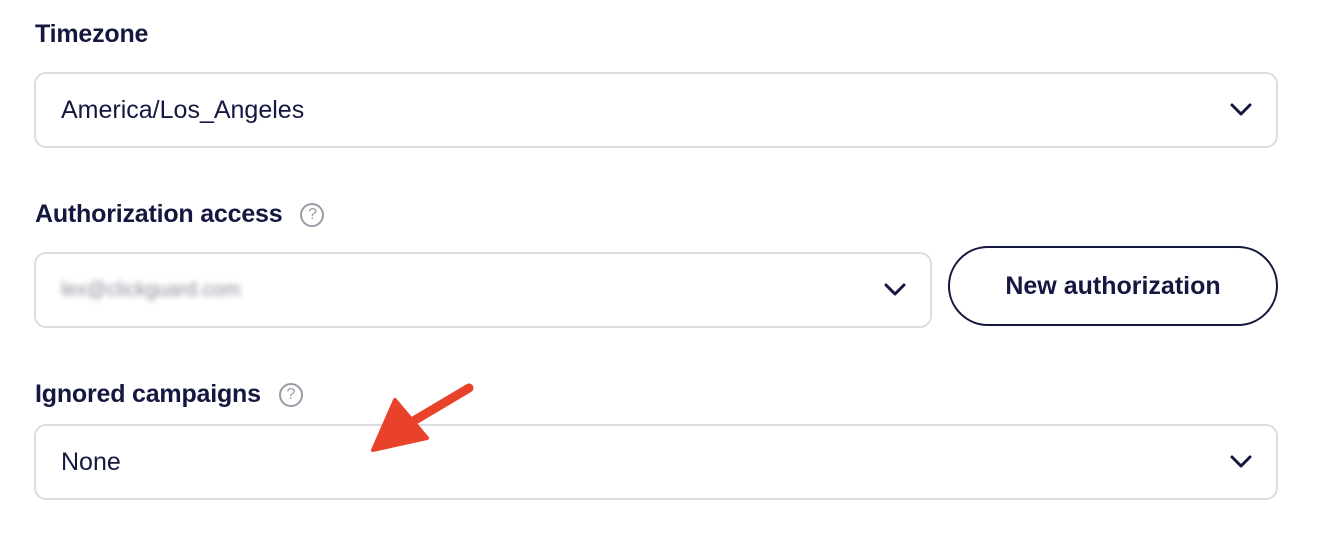 Image resolution: width=1326 pixels, height=550 pixels. I want to click on new-authorization-button: New authorization, so click(1113, 286).